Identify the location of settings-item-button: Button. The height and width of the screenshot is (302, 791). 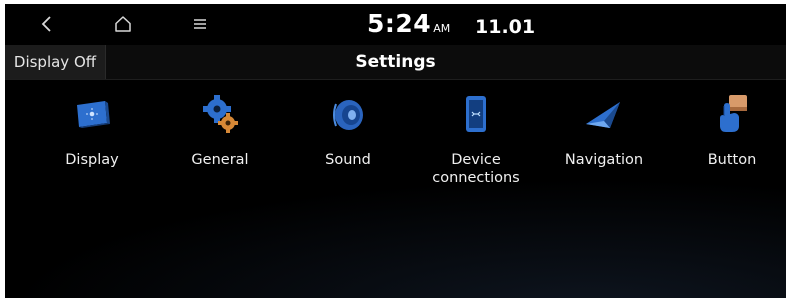
(727, 146).